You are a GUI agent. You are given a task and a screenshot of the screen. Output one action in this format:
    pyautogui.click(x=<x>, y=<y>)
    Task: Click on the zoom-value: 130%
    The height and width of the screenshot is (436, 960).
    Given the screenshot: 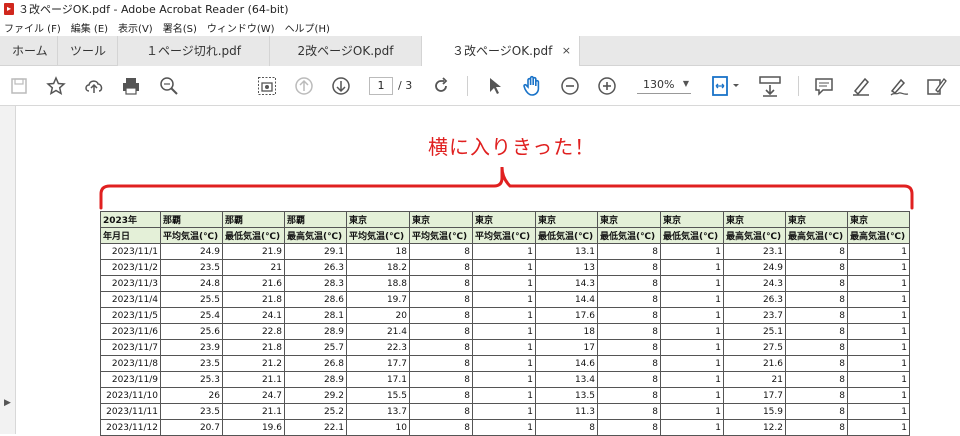 What is the action you would take?
    pyautogui.click(x=659, y=84)
    